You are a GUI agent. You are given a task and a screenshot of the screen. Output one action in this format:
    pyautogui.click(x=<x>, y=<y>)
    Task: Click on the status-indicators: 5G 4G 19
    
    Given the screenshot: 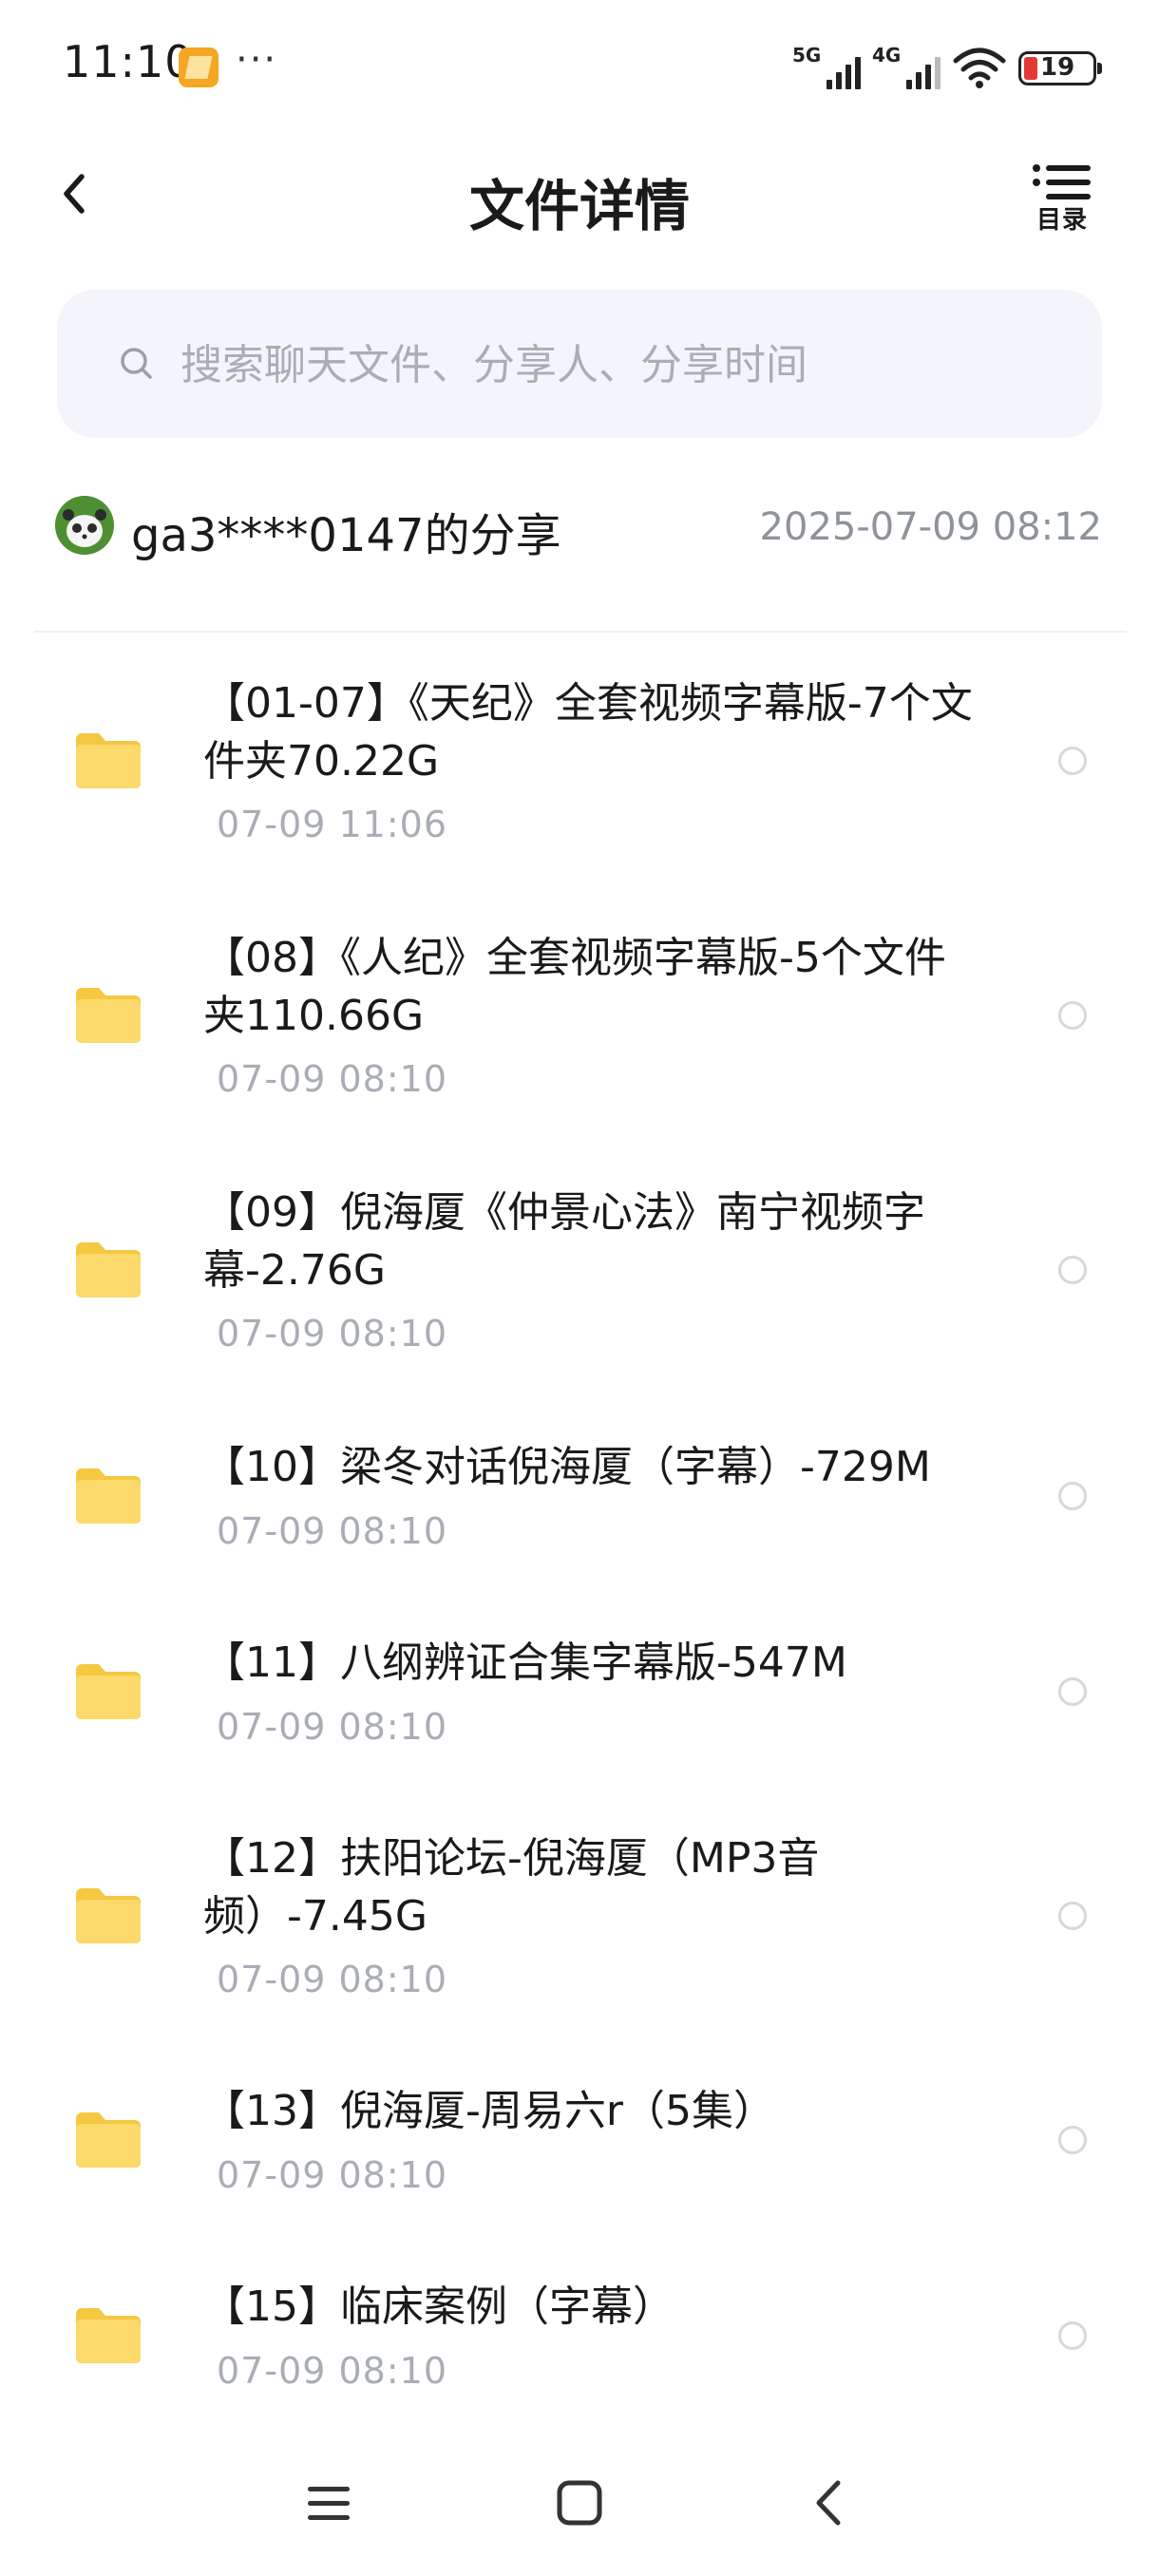 What is the action you would take?
    pyautogui.click(x=947, y=65)
    